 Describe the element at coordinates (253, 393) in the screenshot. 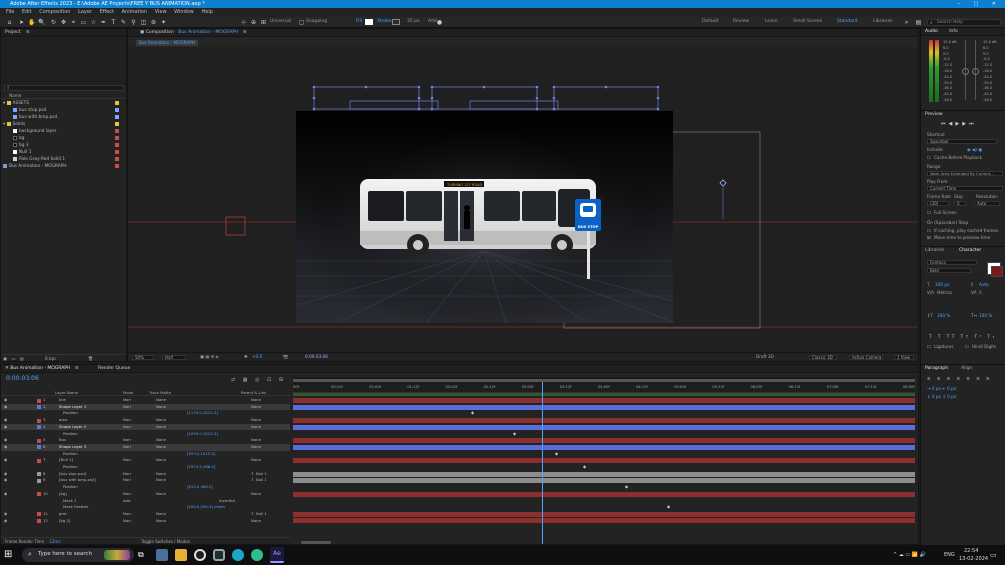

I see `column-parent: Parent & Link` at that location.